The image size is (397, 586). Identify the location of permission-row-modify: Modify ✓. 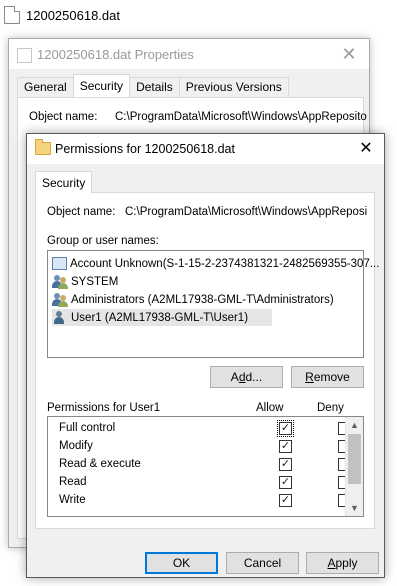
(199, 447).